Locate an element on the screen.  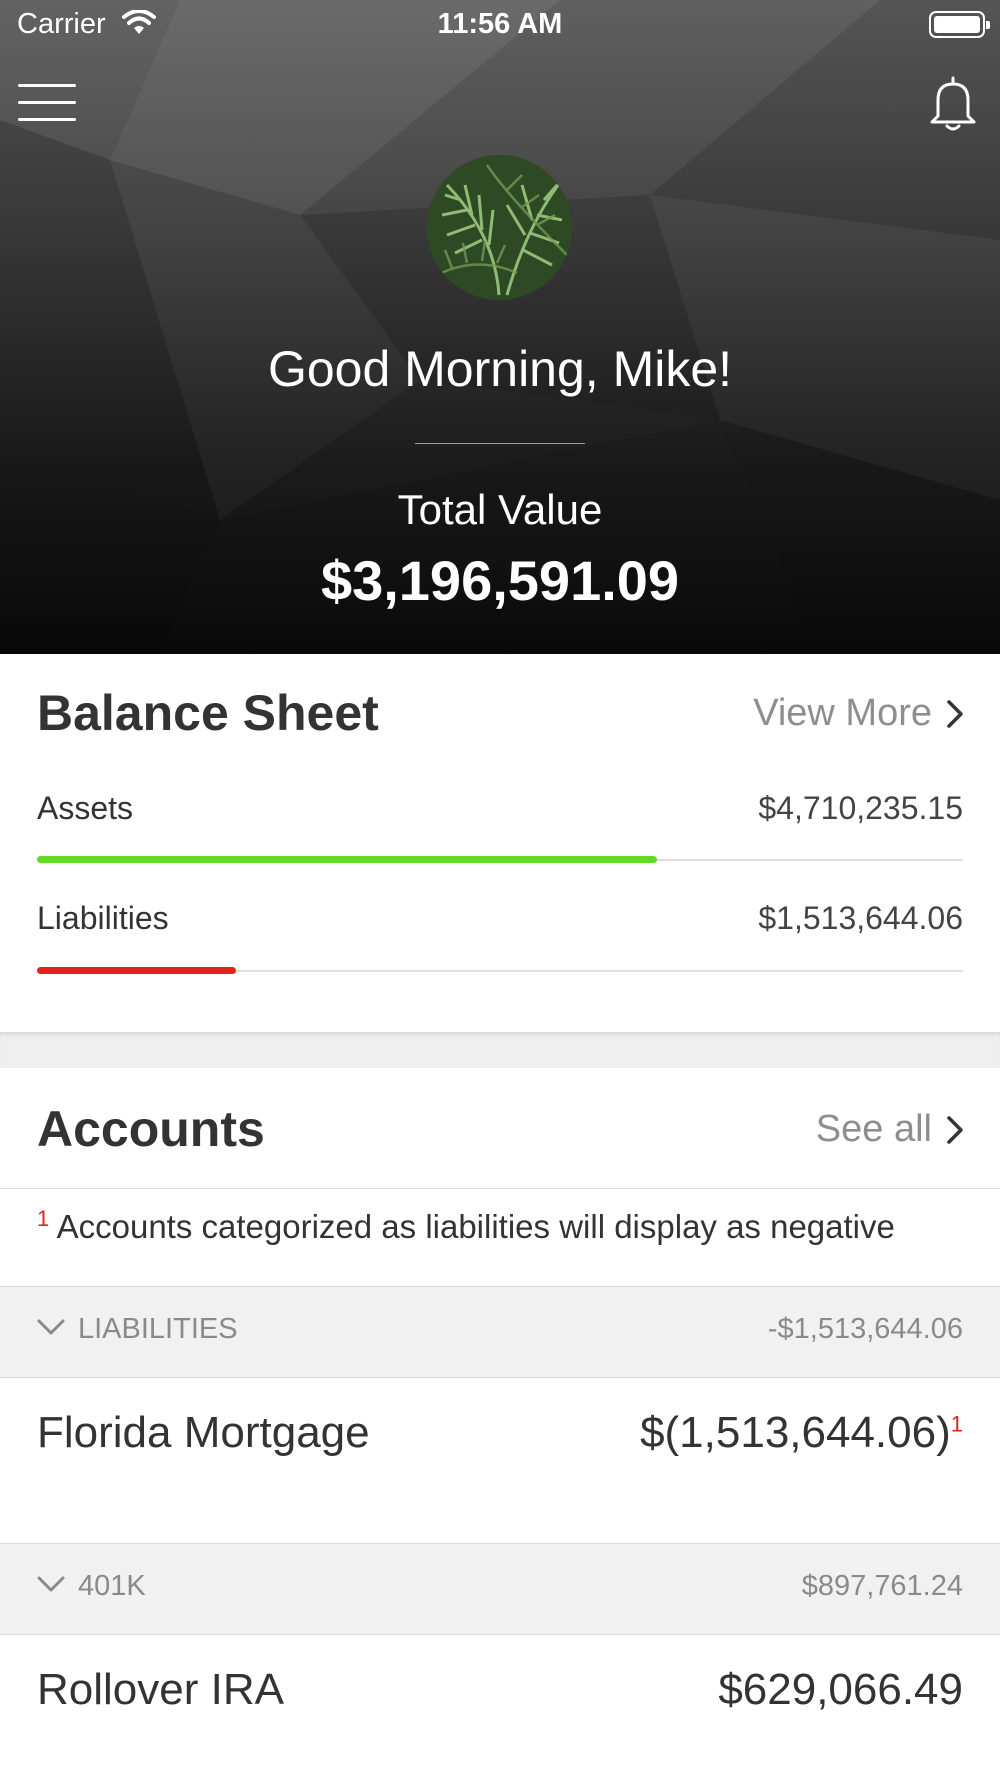
hamburger-menu-icon is located at coordinates (47, 102).